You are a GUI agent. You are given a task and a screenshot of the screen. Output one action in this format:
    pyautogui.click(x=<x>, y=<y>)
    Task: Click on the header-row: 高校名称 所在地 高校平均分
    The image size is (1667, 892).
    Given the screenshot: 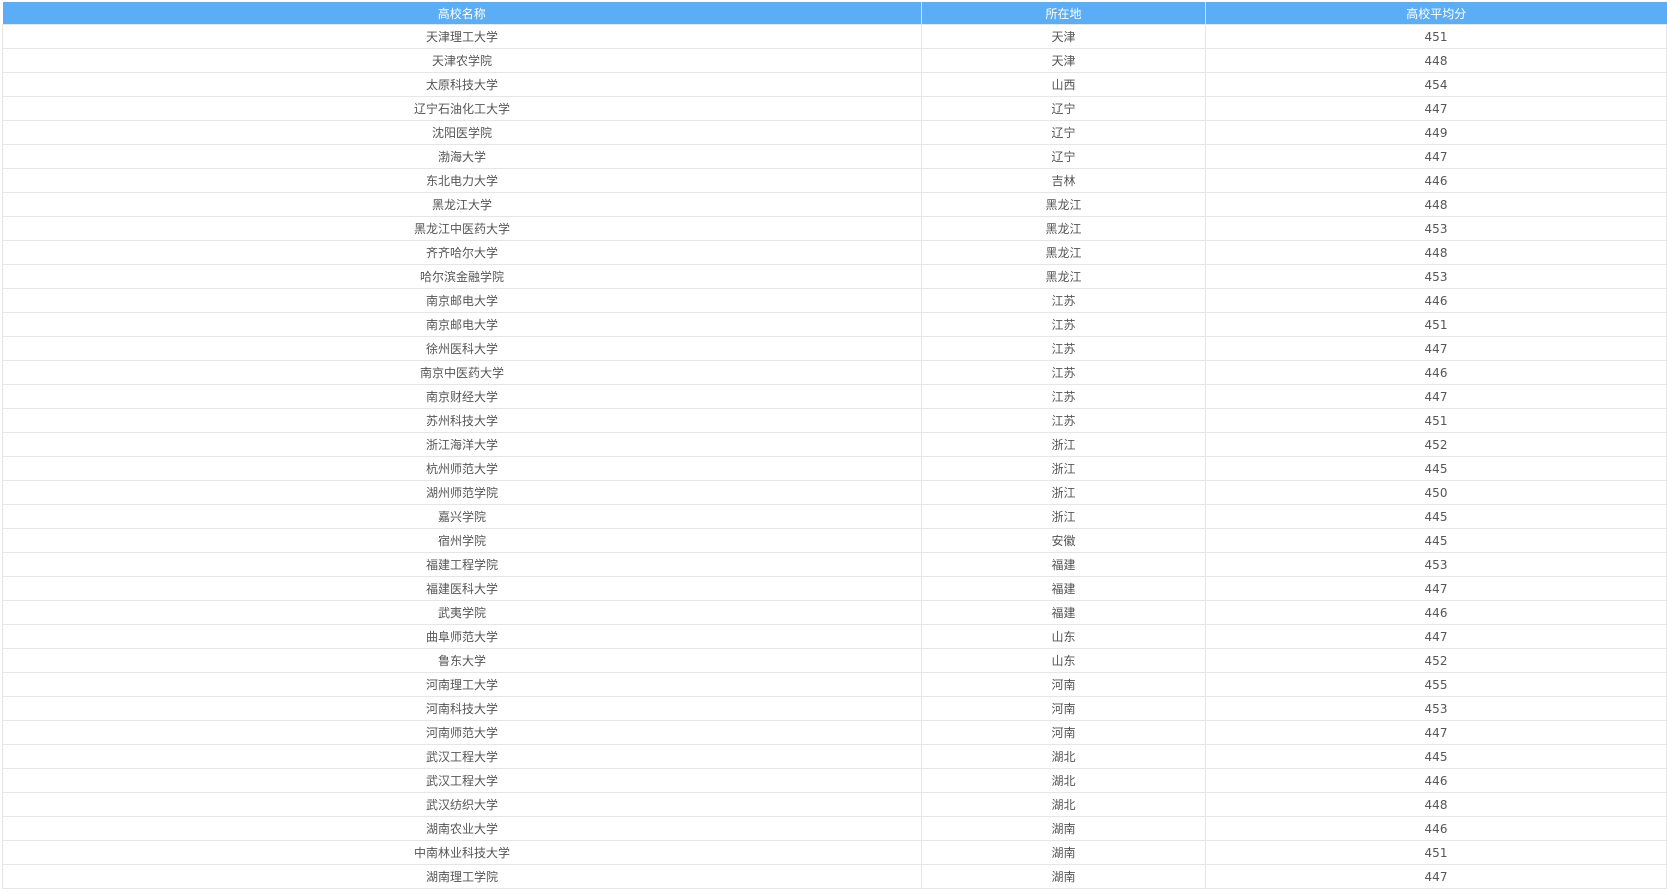 What is the action you would take?
    pyautogui.click(x=834, y=13)
    